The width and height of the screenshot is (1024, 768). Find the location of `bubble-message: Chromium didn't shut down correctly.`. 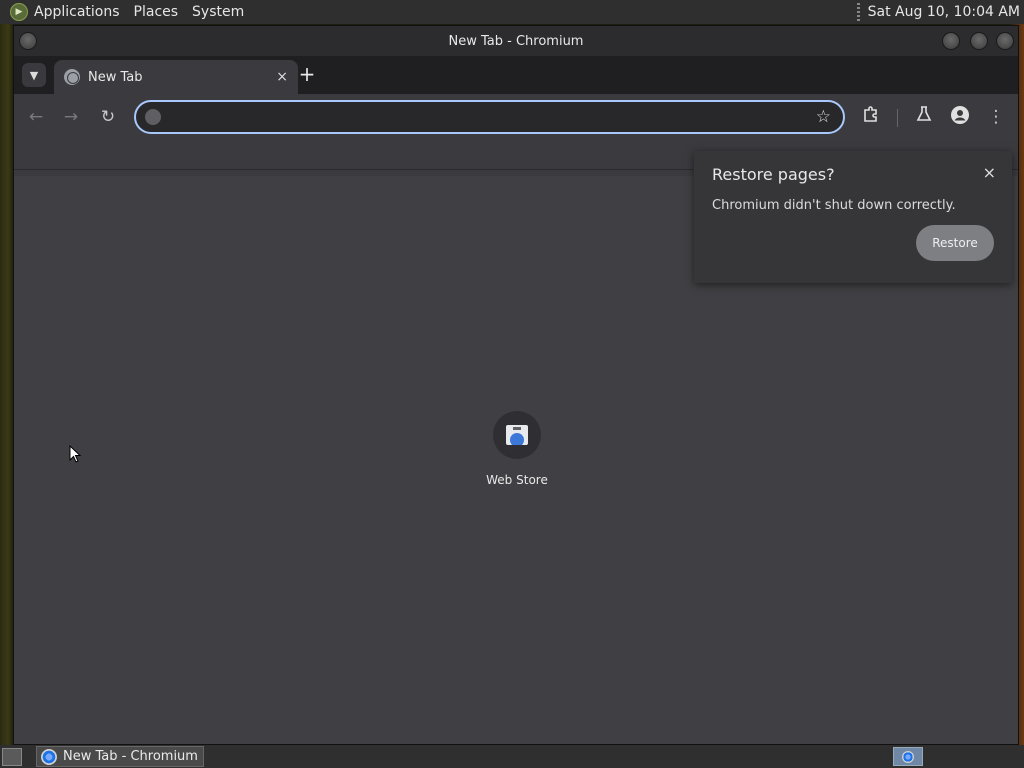

bubble-message: Chromium didn't shut down correctly. is located at coordinates (834, 205).